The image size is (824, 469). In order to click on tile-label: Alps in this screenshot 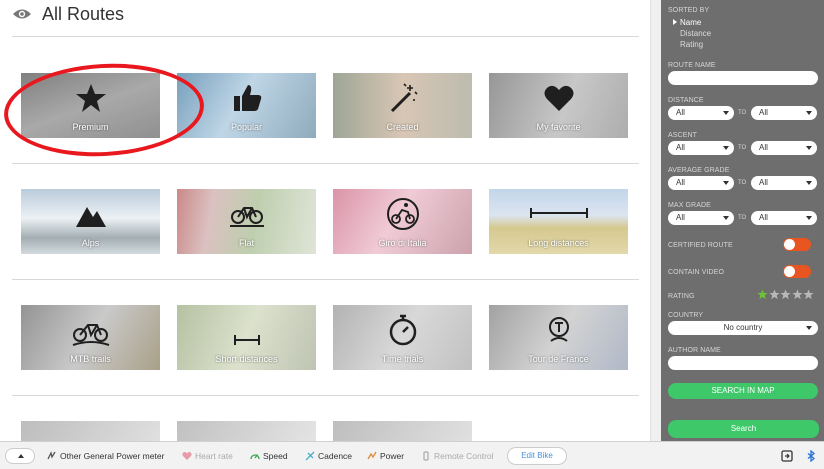, I will do `click(90, 243)`.